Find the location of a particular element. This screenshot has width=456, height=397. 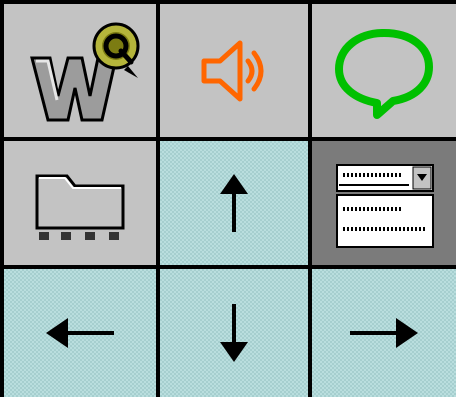

speech-bubble-icon is located at coordinates (384, 73).